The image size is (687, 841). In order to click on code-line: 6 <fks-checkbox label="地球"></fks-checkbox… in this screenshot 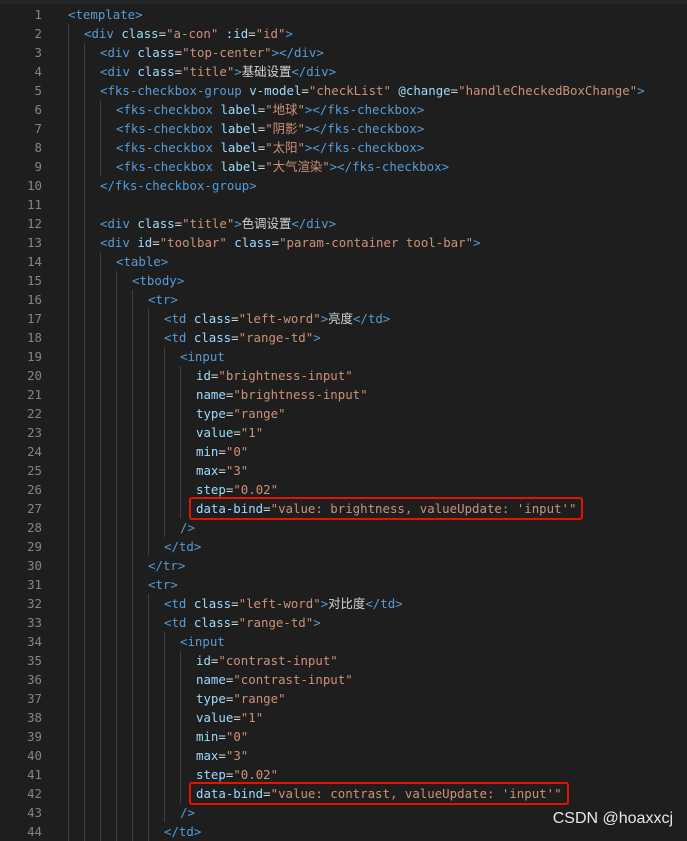, I will do `click(343, 109)`.